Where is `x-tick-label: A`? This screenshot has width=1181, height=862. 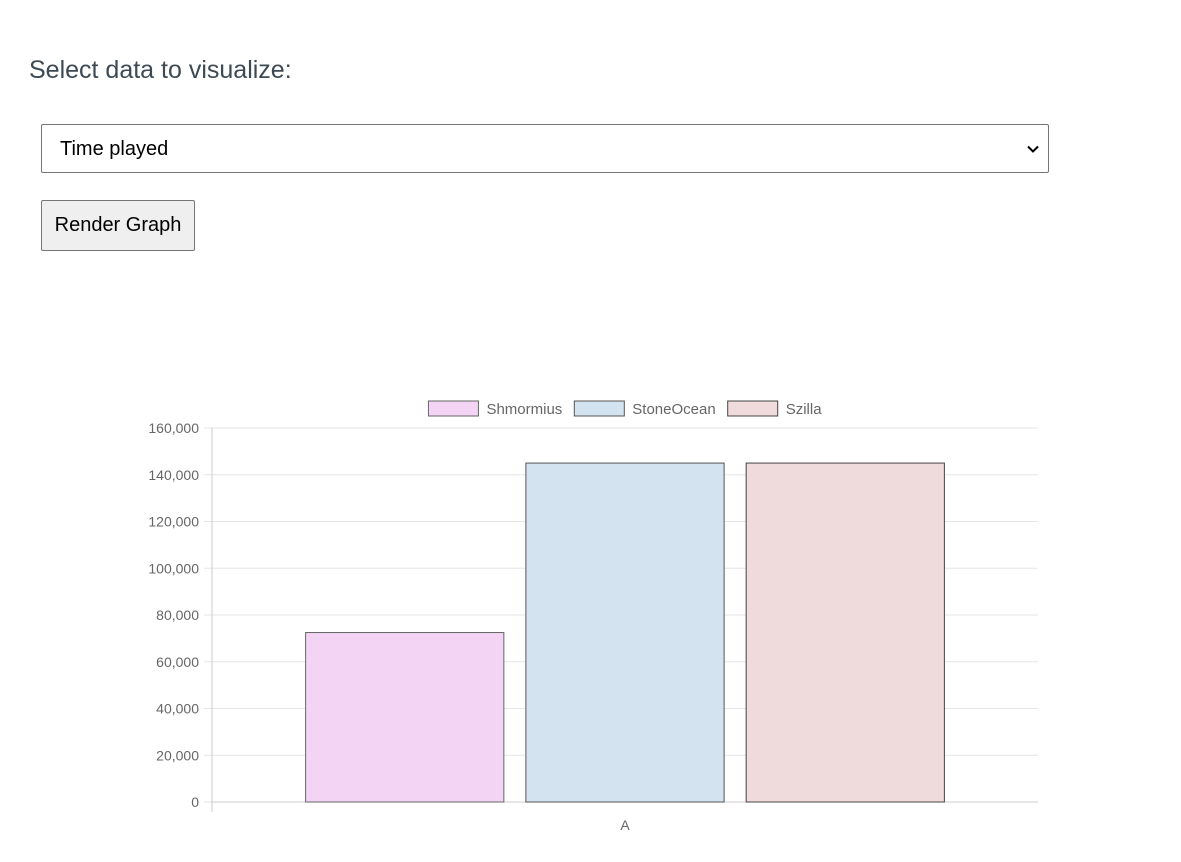
x-tick-label: A is located at coordinates (625, 825).